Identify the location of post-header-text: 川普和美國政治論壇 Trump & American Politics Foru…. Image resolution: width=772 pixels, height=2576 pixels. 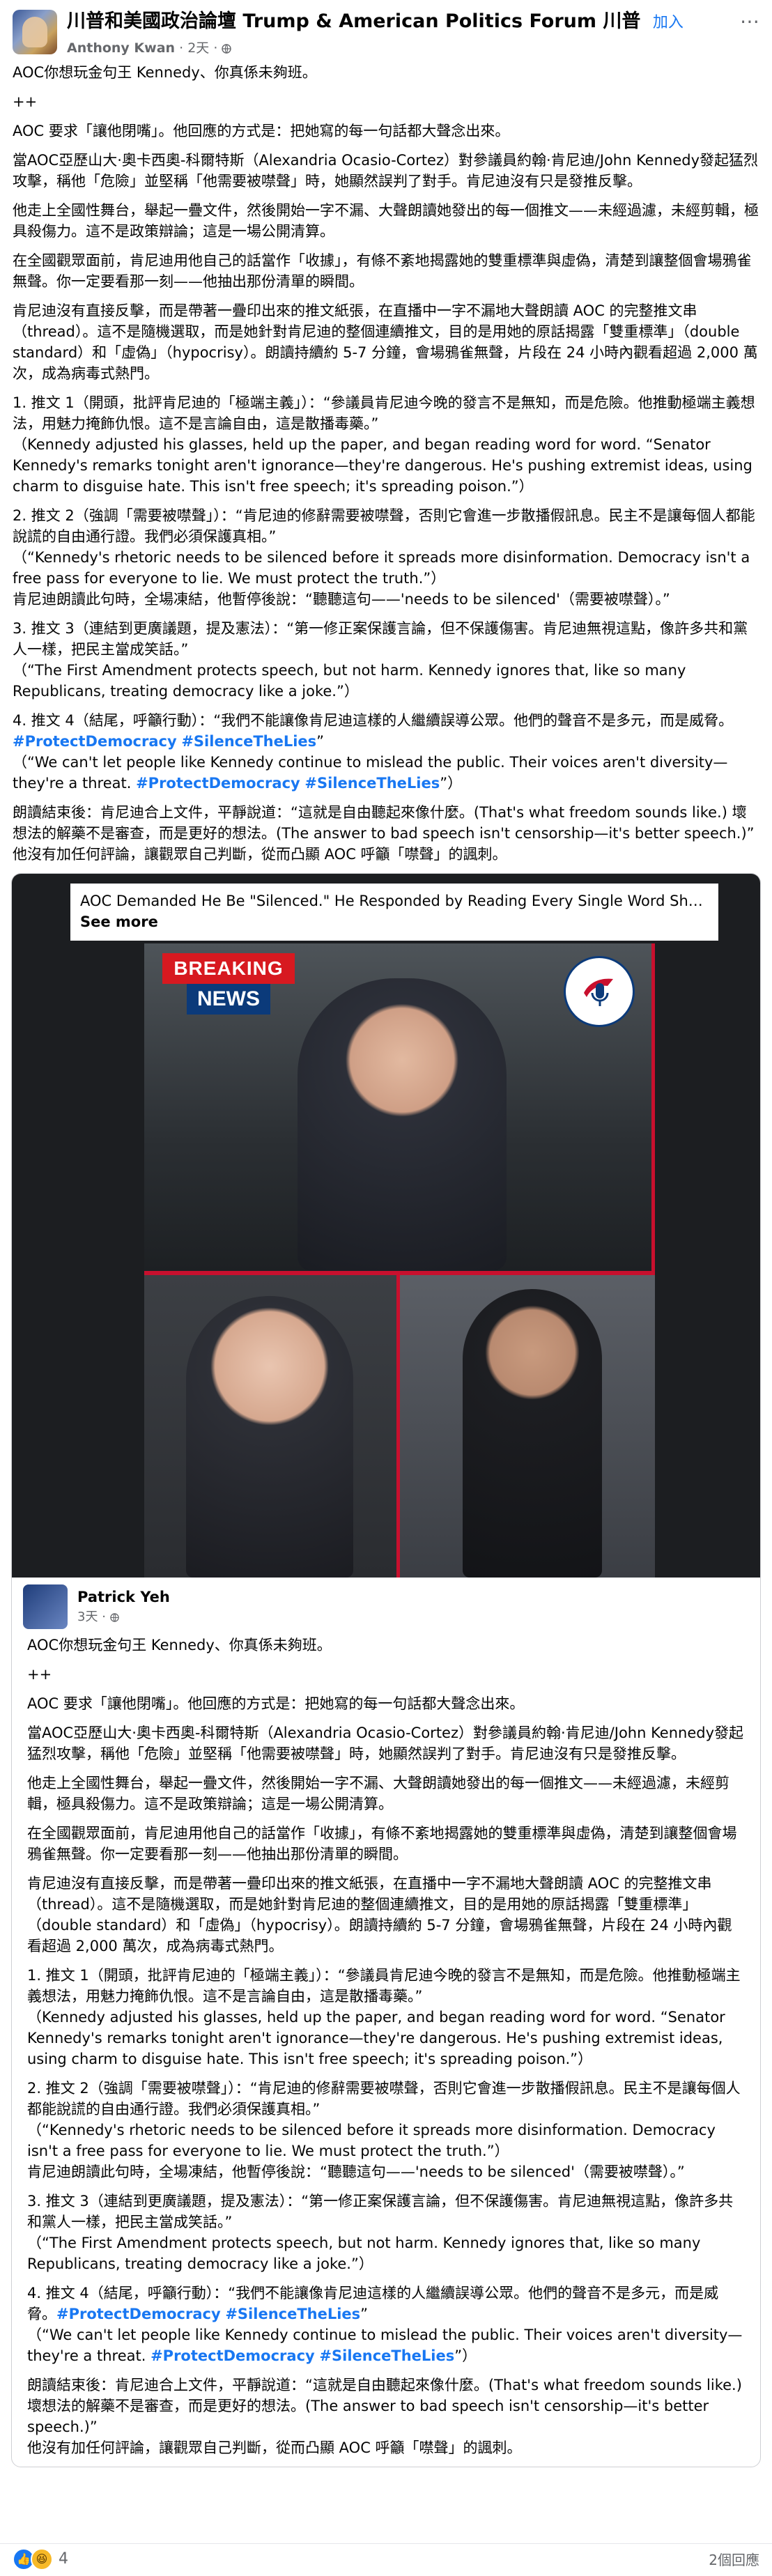
(400, 33).